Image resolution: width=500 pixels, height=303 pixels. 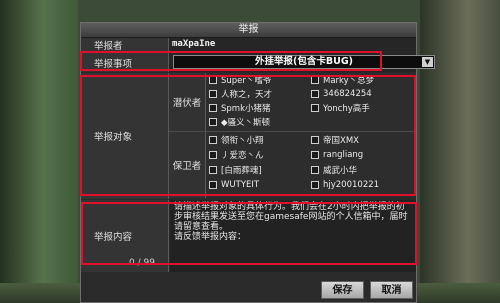 I want to click on dialog-title: 举报, so click(x=248, y=30).